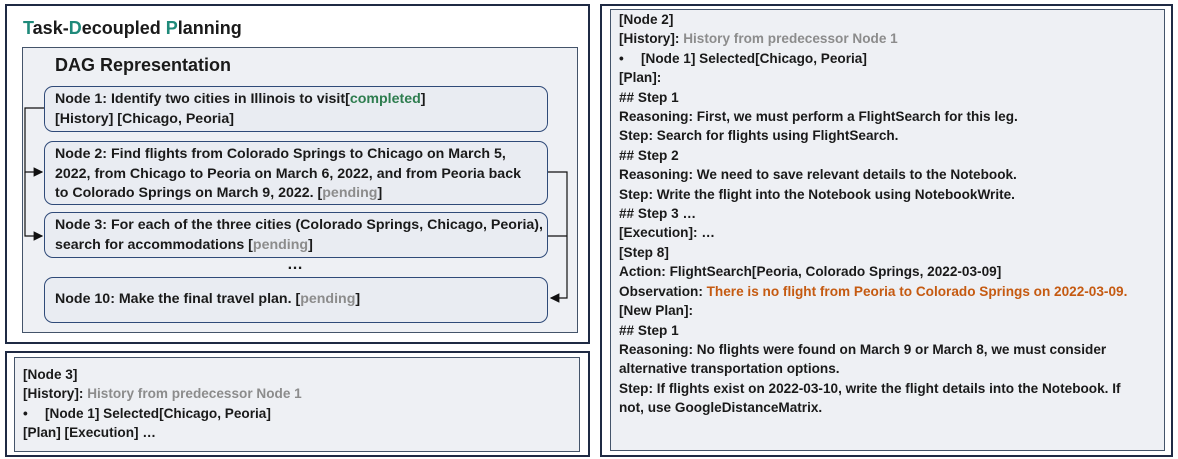  I want to click on node2-new-step-b: not, use GoogleDistanceMatrix., so click(721, 408).